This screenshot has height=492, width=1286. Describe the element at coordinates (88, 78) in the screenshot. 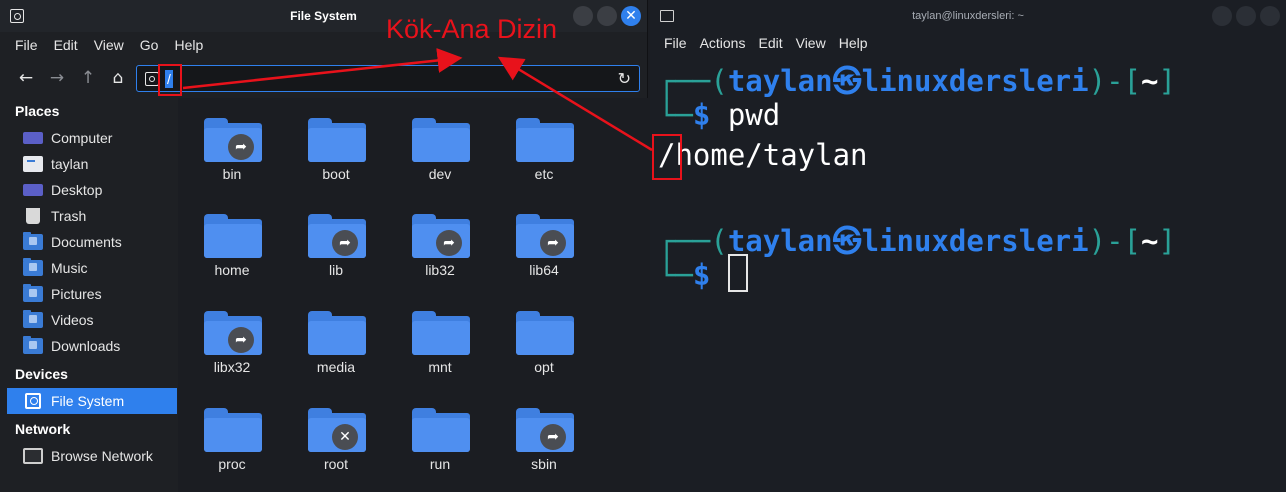

I see `up-arrow-icon: ↑` at that location.